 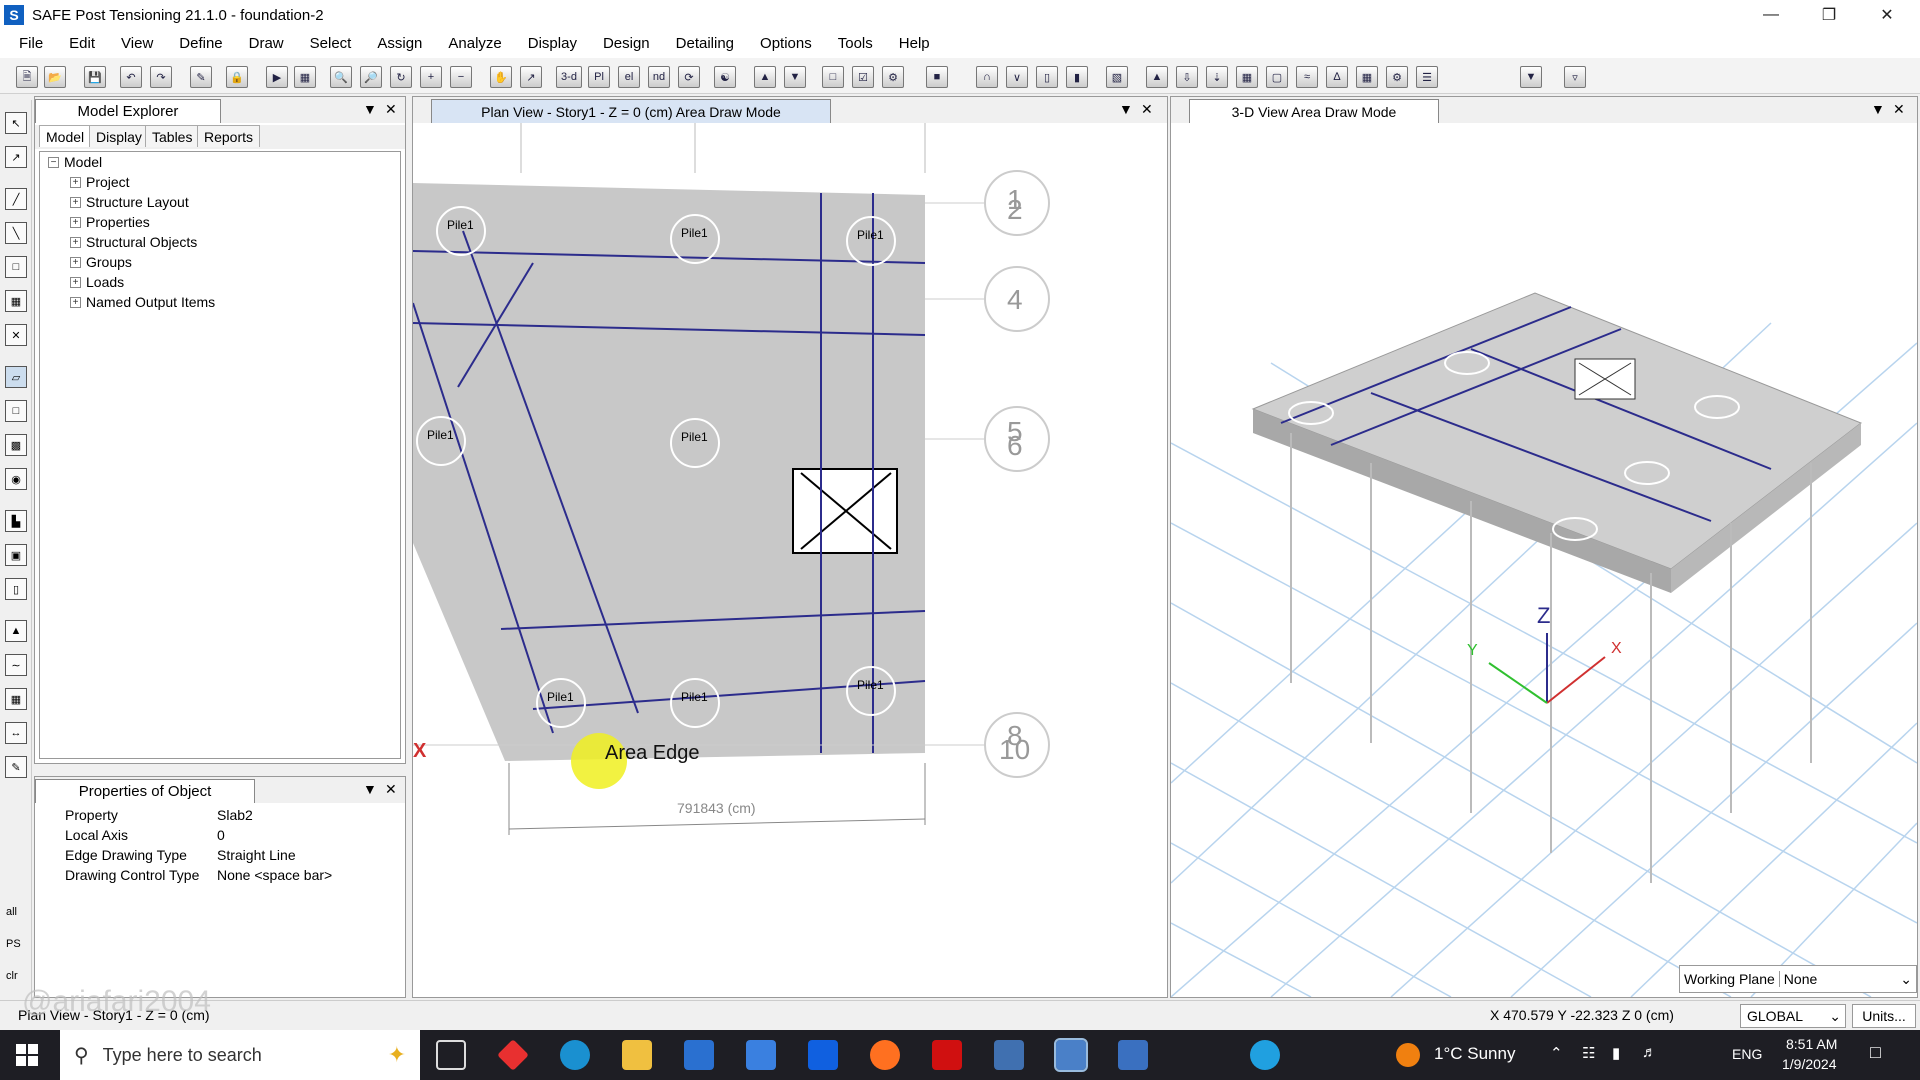 I want to click on reaction-icon: ∆, so click(x=1337, y=77).